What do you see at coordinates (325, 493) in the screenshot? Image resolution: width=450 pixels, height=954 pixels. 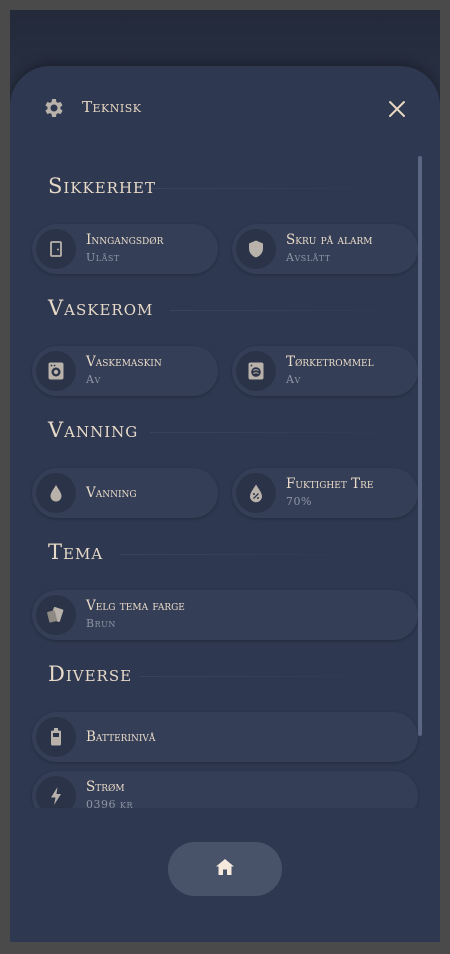 I see `tile-fuktighet-tre: Fuktighet Tre 70%` at bounding box center [325, 493].